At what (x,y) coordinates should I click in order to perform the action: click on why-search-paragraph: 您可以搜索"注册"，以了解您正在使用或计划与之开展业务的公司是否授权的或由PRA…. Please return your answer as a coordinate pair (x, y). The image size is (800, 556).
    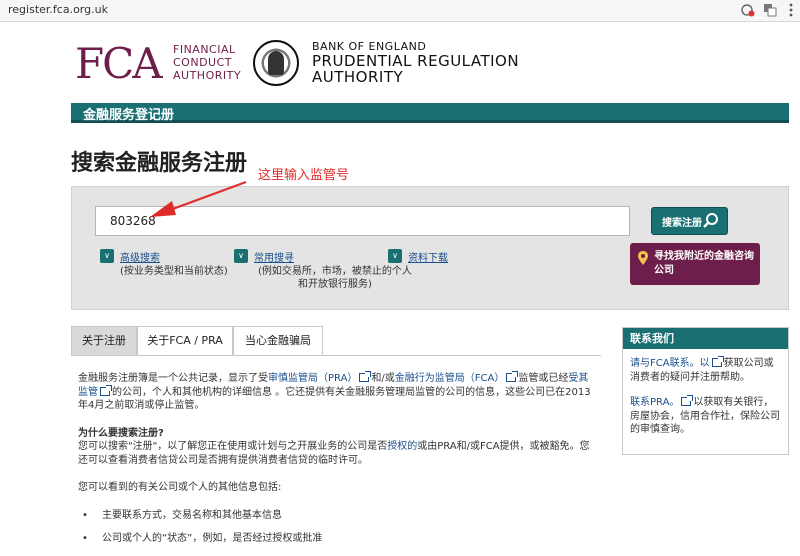
    Looking at the image, I should click on (334, 453).